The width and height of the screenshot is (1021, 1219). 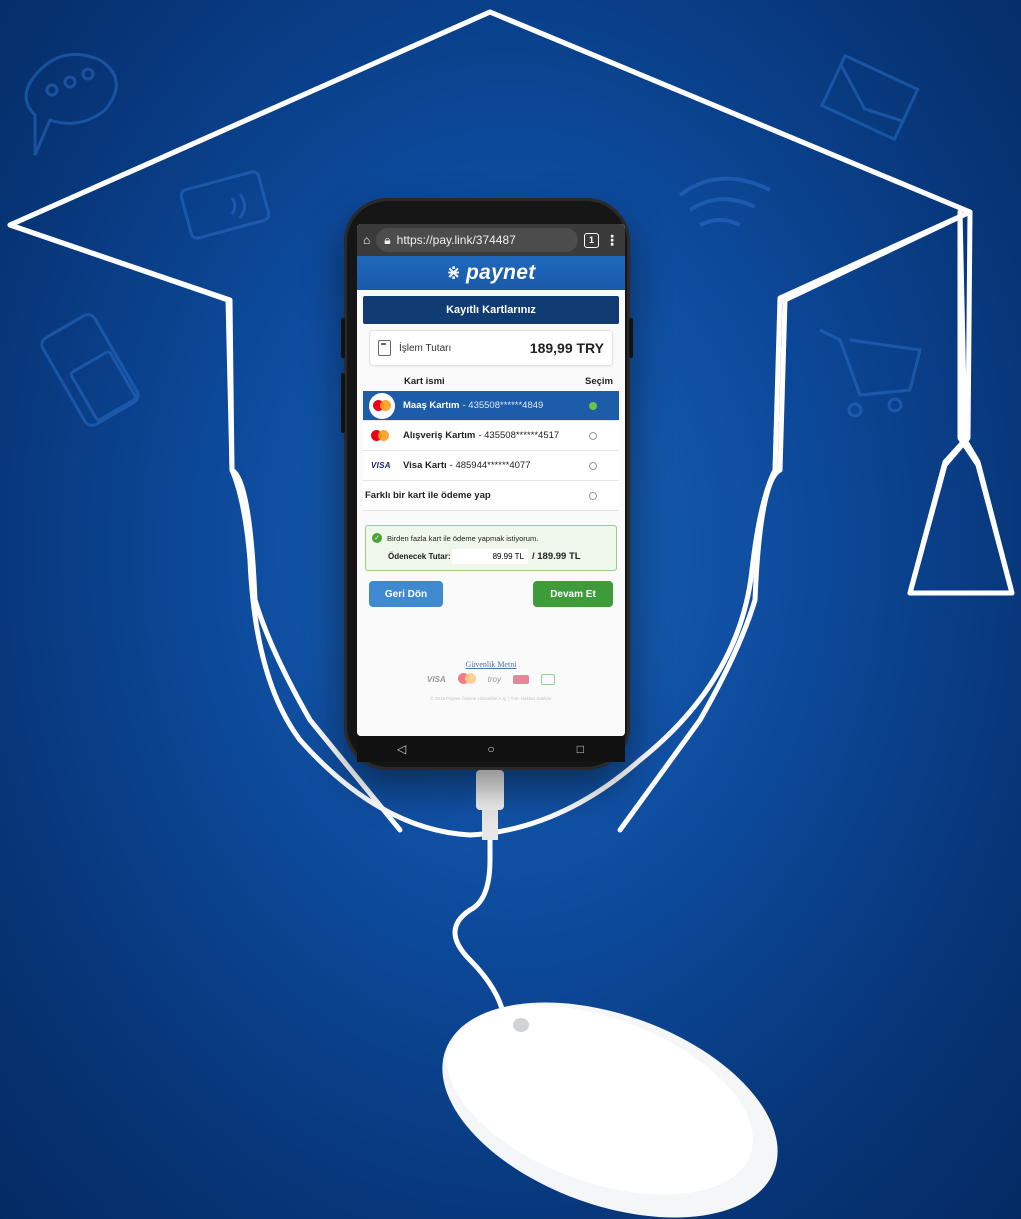 I want to click on card-number: - 435508******4849, so click(x=503, y=405).